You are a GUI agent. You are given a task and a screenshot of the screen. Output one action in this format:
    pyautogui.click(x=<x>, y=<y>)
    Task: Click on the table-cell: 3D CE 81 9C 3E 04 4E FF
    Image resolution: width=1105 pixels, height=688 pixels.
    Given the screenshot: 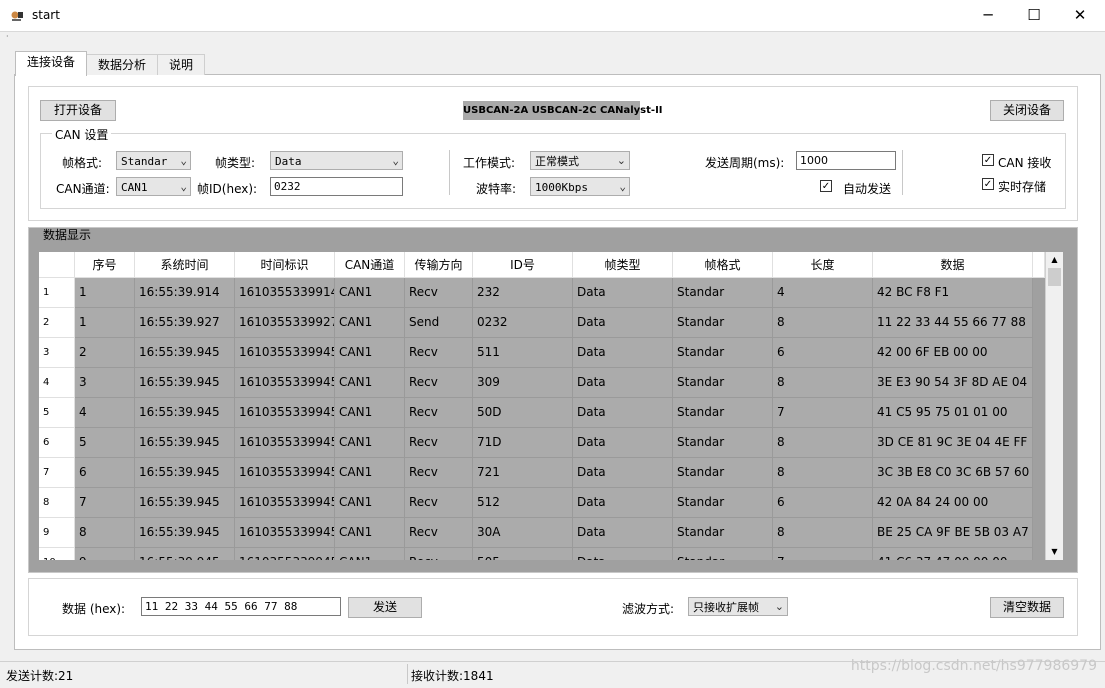 What is the action you would take?
    pyautogui.click(x=953, y=443)
    